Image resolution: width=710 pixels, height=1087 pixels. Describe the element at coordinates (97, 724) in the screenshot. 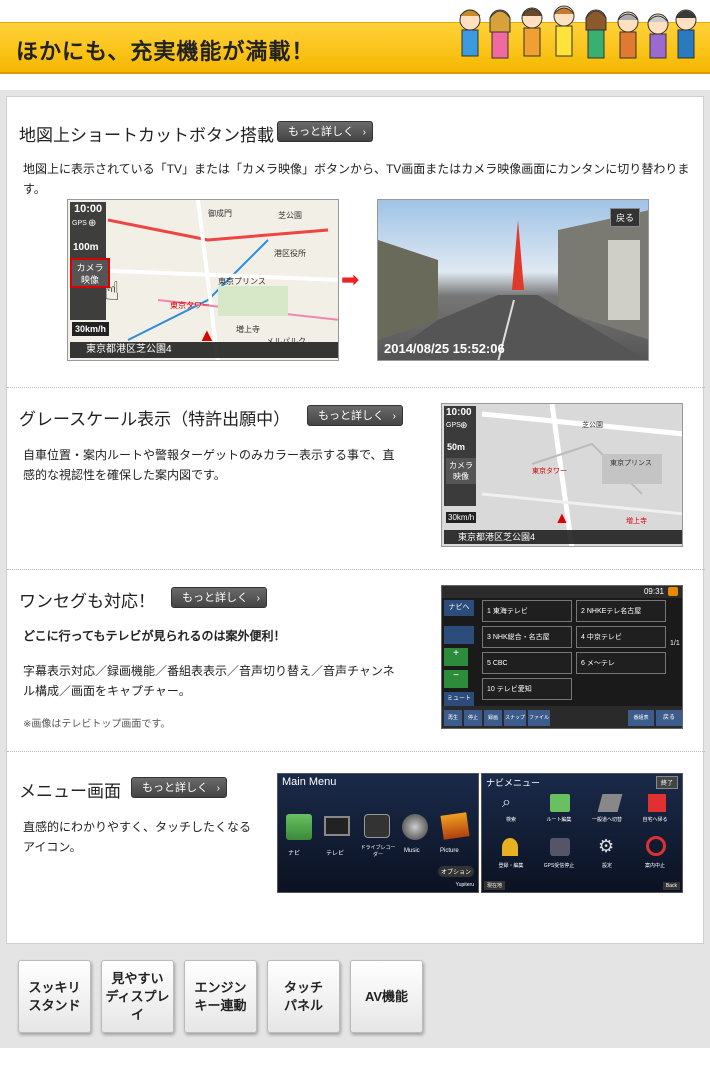

I see `section-note-oneseg: ※画像はテレビトップ画面です。` at that location.